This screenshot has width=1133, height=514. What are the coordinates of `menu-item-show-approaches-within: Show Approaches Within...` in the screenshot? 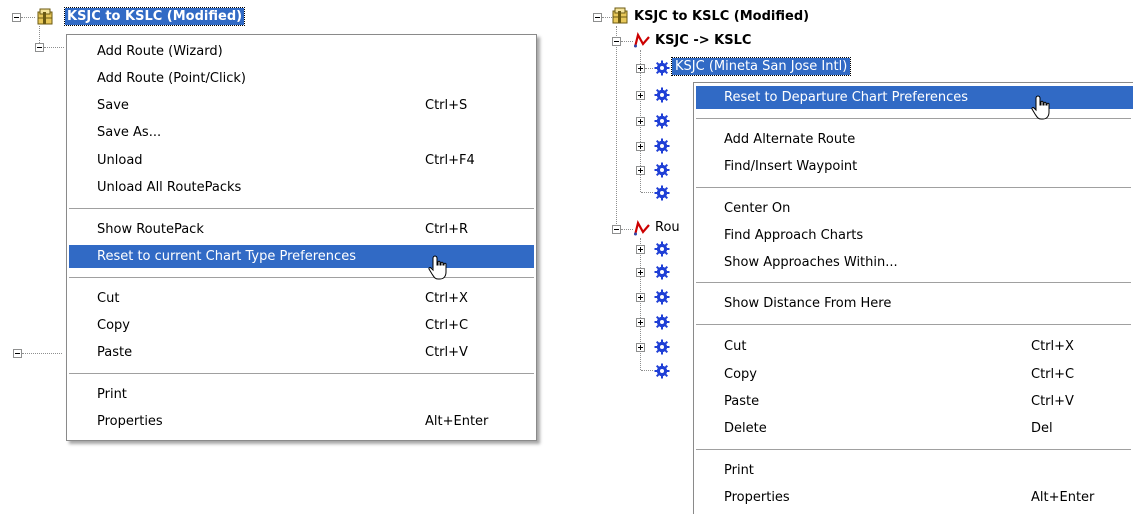 It's located at (913, 262).